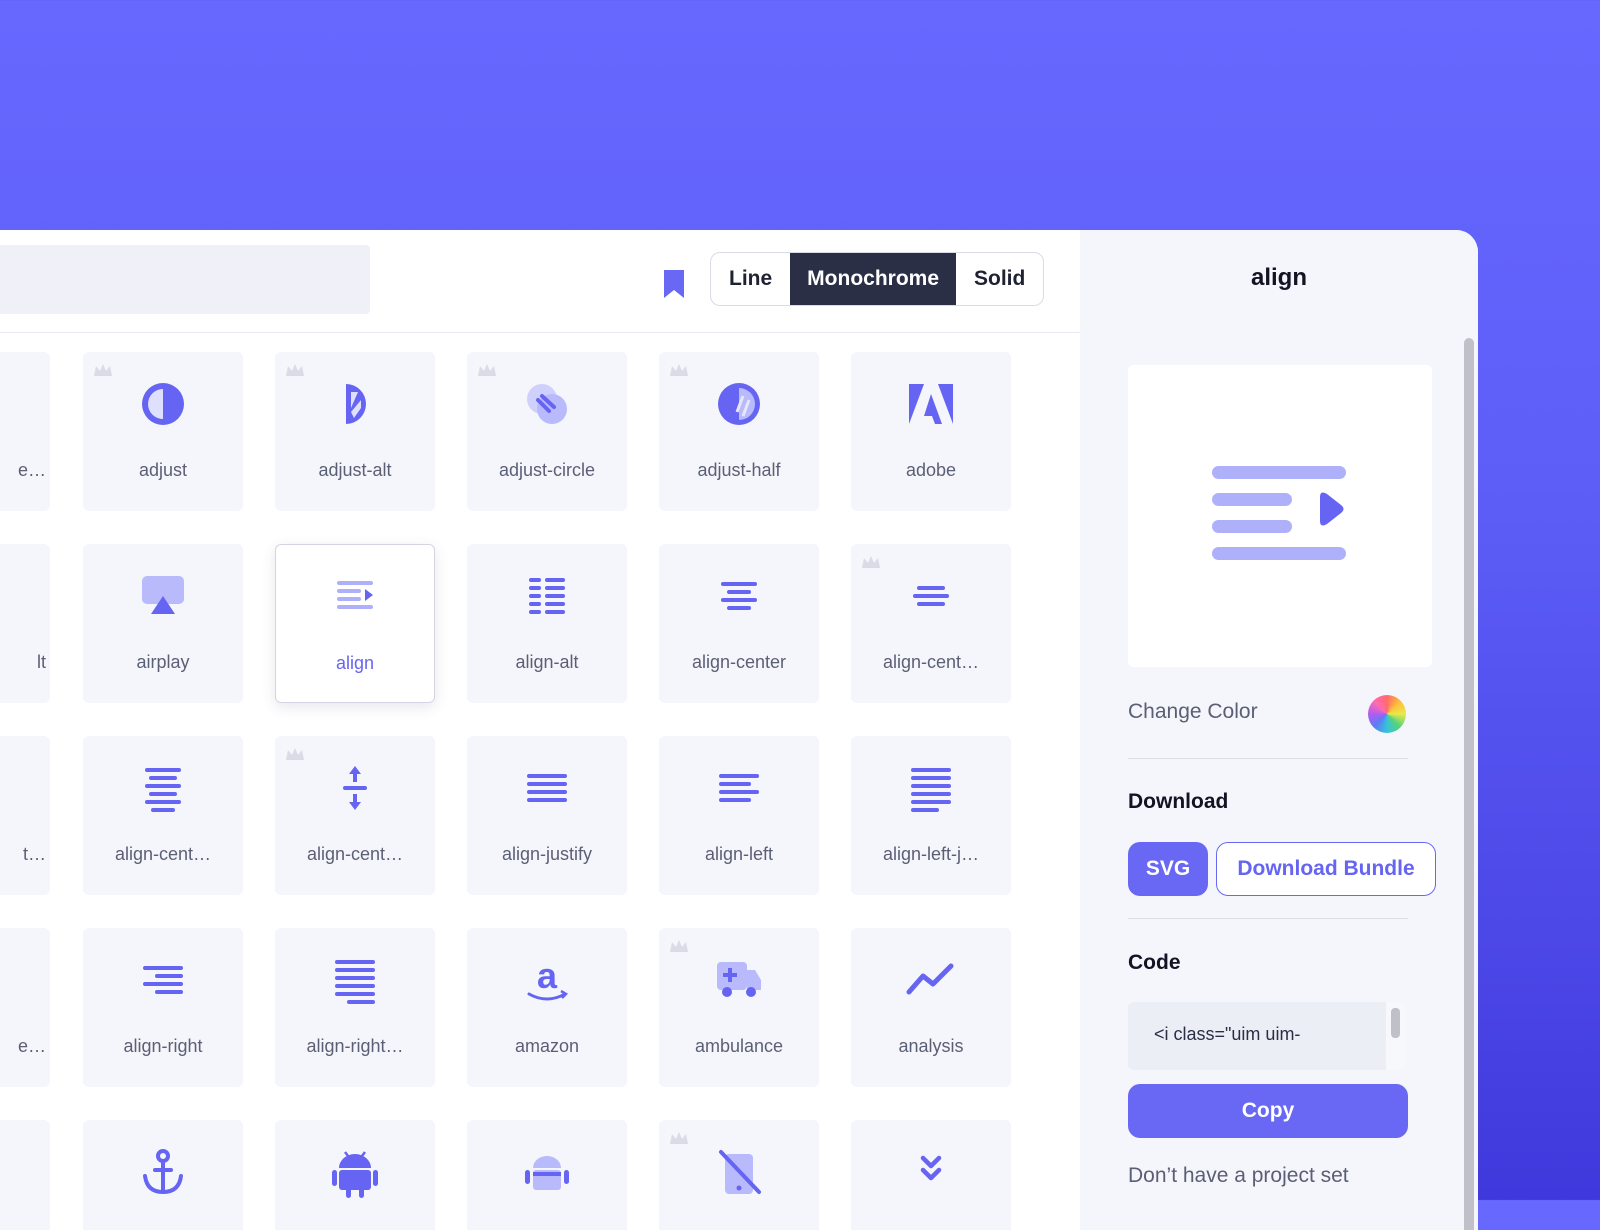 Image resolution: width=1600 pixels, height=1230 pixels. Describe the element at coordinates (163, 404) in the screenshot. I see `adjust-icon` at that location.